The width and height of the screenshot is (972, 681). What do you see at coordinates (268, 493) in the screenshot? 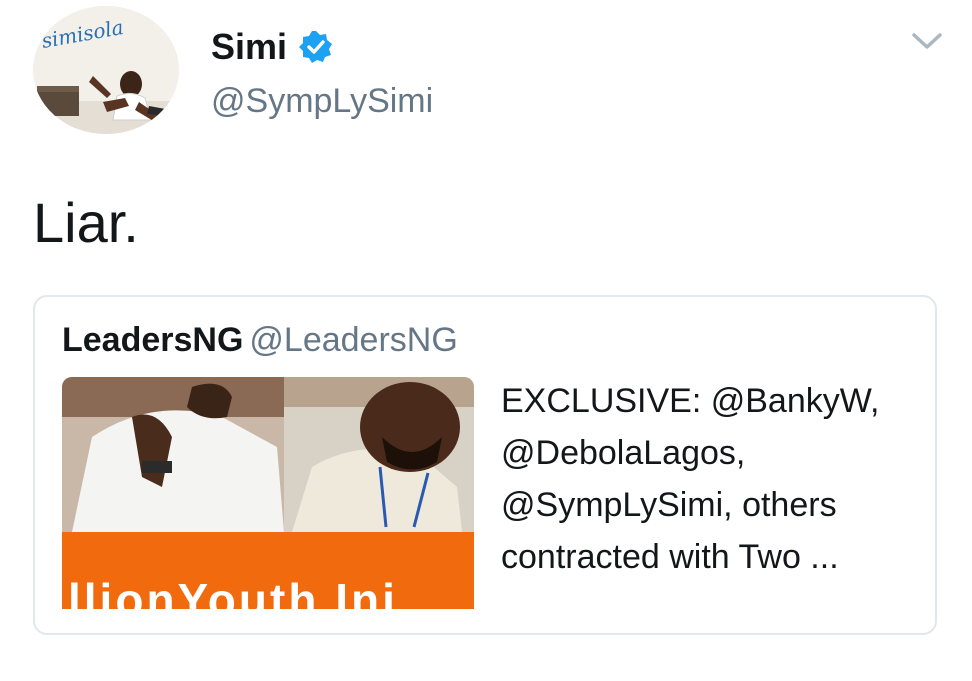
I see `quoted-tweet-image: llionYouth Ini` at bounding box center [268, 493].